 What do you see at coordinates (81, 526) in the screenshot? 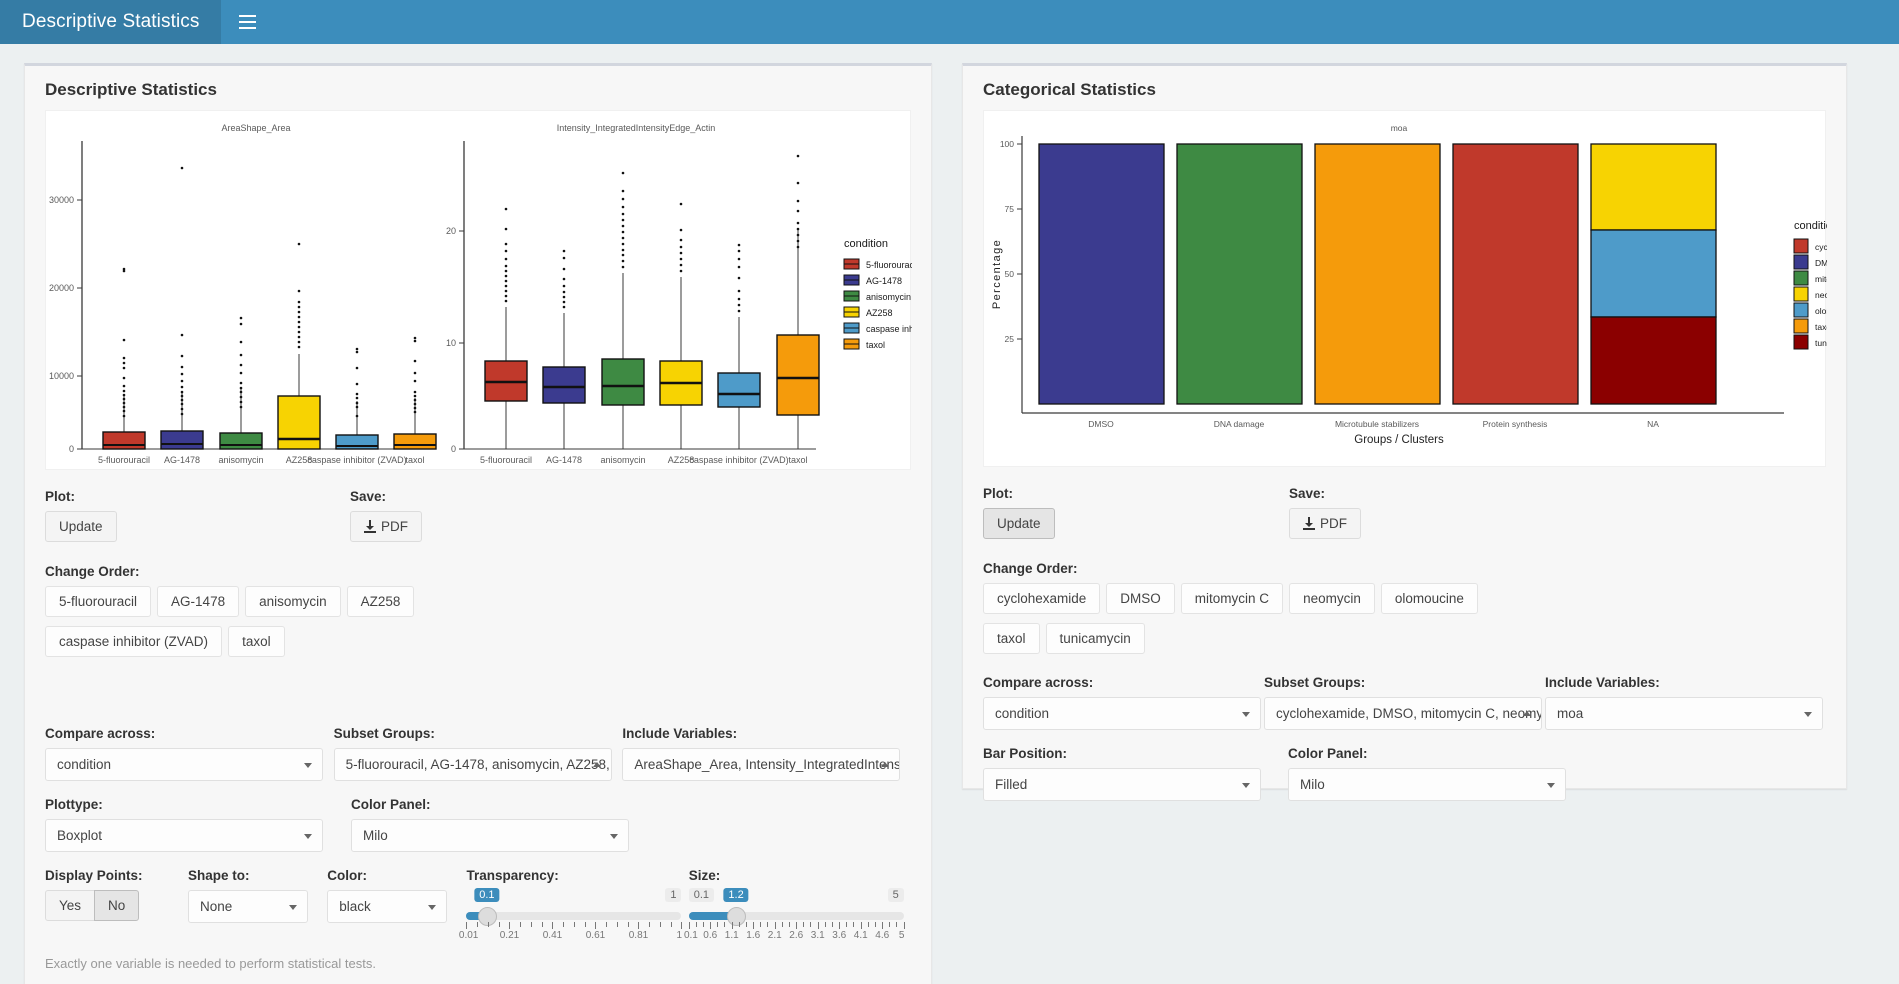
I see `left-update-button: Update` at bounding box center [81, 526].